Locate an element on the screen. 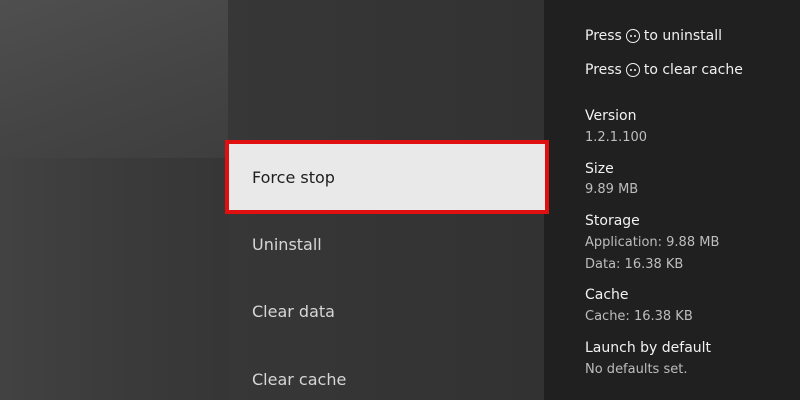  cache-heading: Cache is located at coordinates (607, 295).